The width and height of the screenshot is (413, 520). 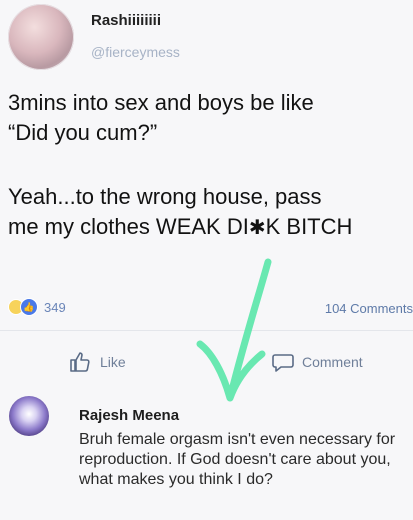 What do you see at coordinates (129, 415) in the screenshot?
I see `commenter-name: Rajesh Meena` at bounding box center [129, 415].